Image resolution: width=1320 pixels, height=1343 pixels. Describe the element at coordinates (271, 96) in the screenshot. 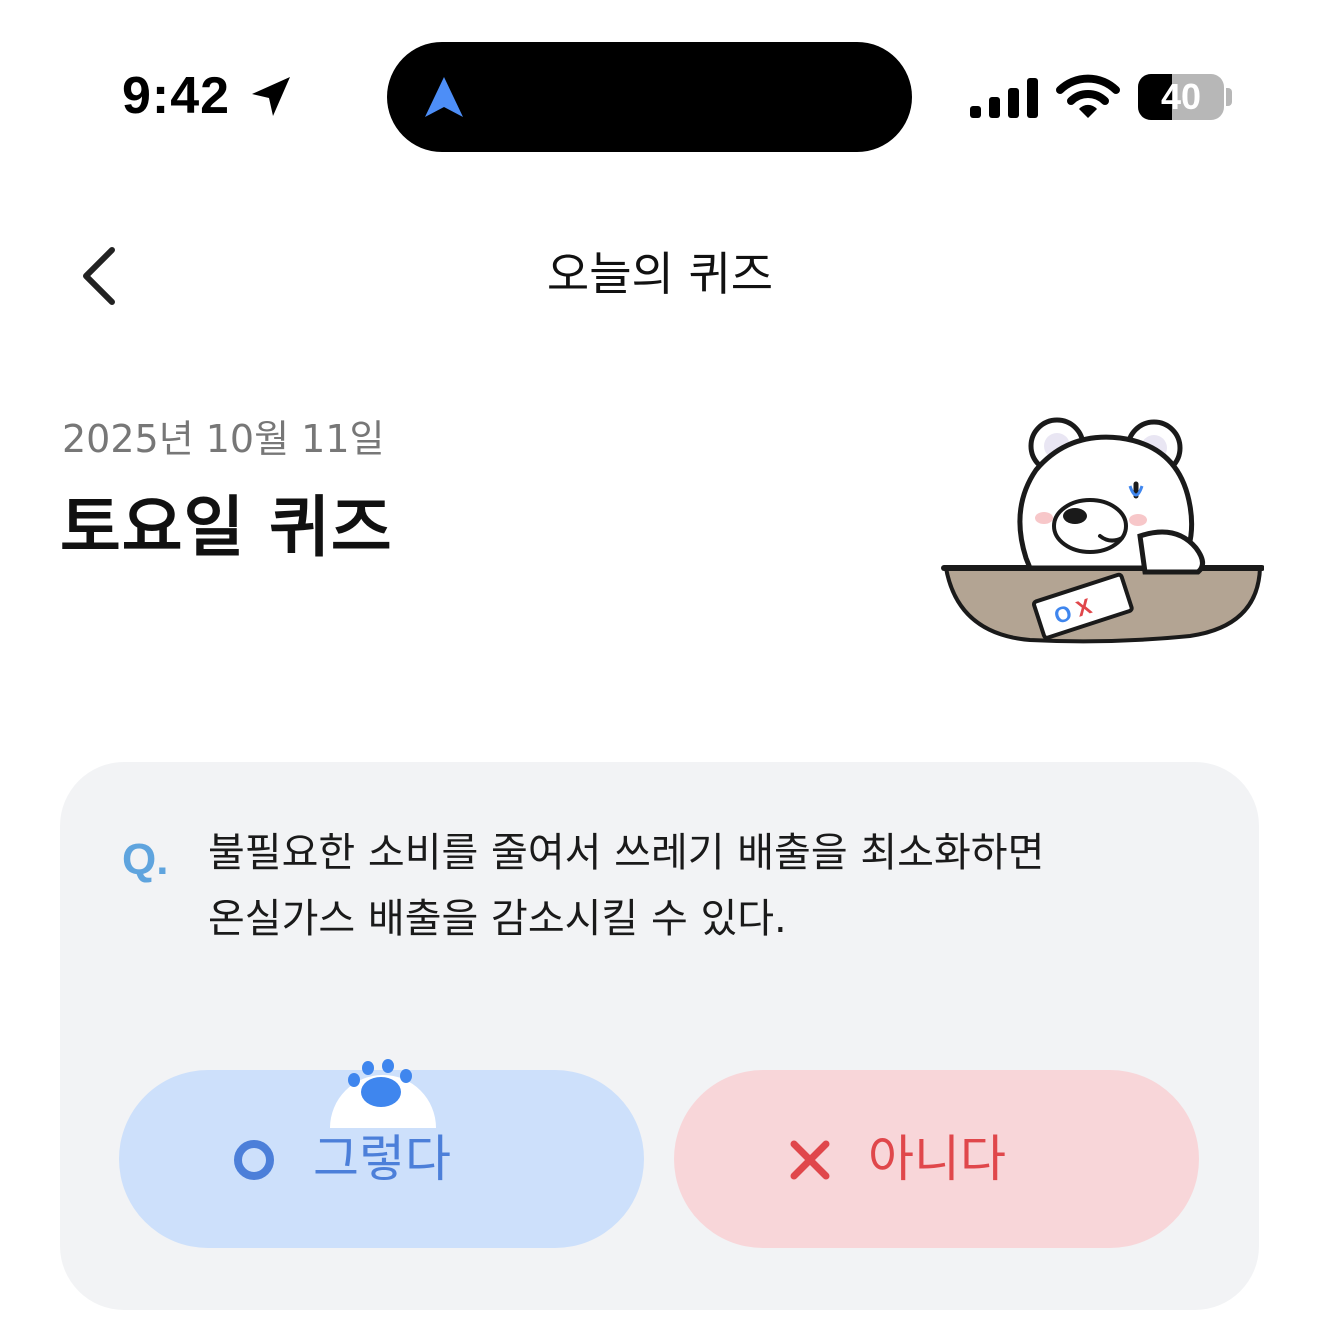

I see `location-arrow-icon` at that location.